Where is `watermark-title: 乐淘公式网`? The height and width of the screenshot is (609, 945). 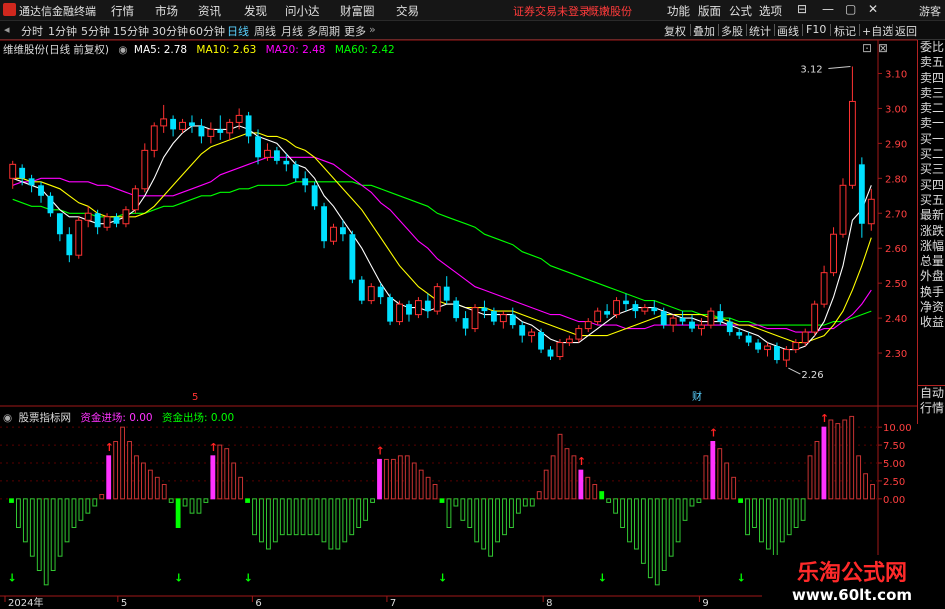 watermark-title: 乐淘公式网 is located at coordinates (851, 573).